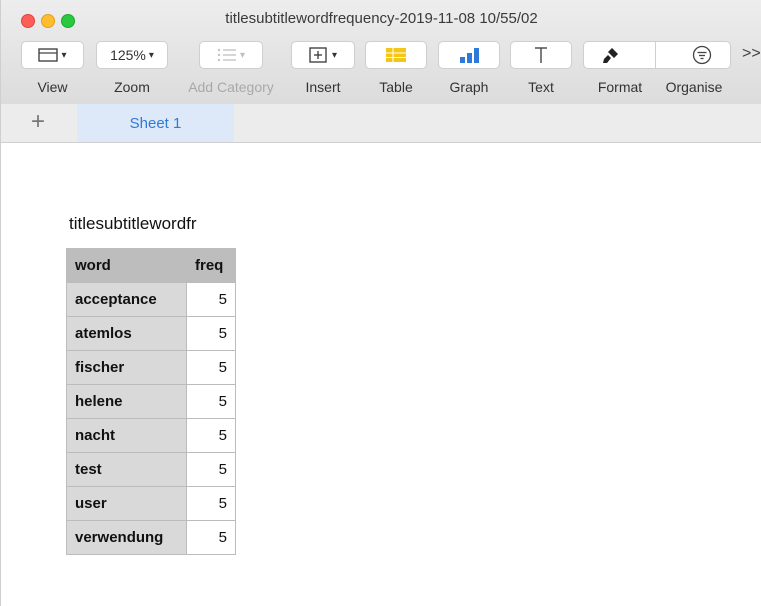 The image size is (761, 606). What do you see at coordinates (126, 333) in the screenshot?
I see `word-cell: atemlos` at bounding box center [126, 333].